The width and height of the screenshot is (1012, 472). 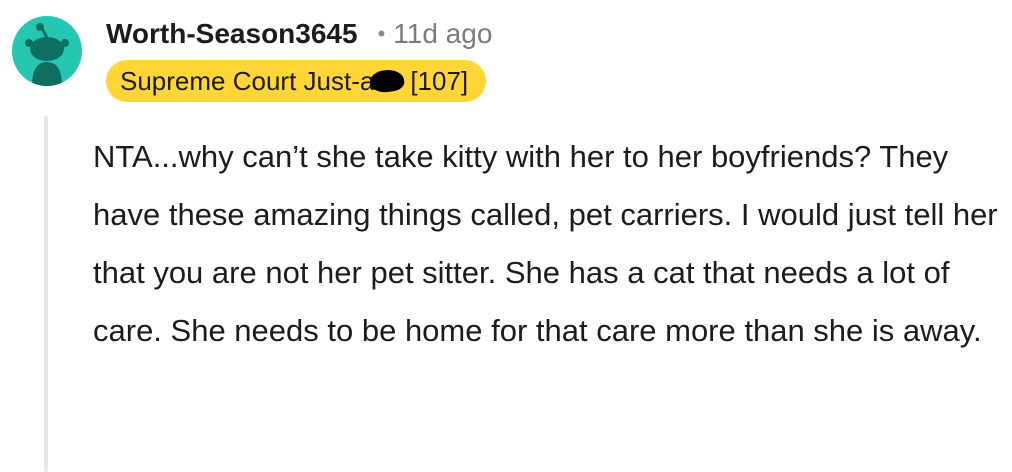 I want to click on username-link: Worth-Season3645, so click(x=232, y=34).